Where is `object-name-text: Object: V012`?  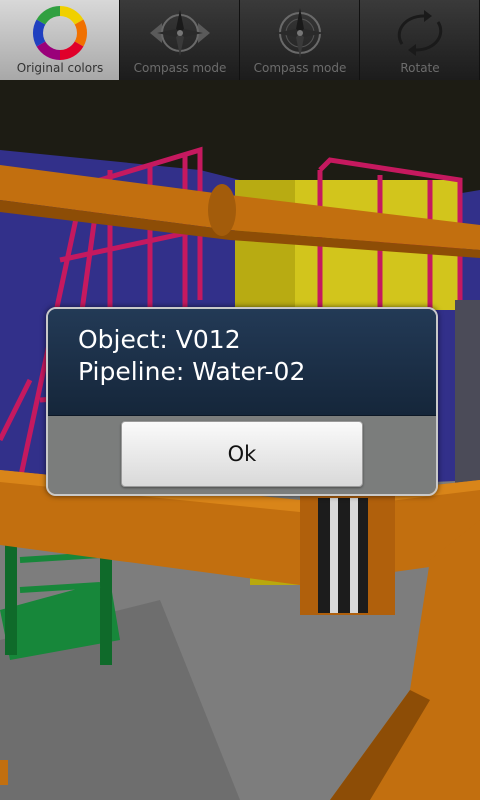 object-name-text: Object: V012 is located at coordinates (159, 339).